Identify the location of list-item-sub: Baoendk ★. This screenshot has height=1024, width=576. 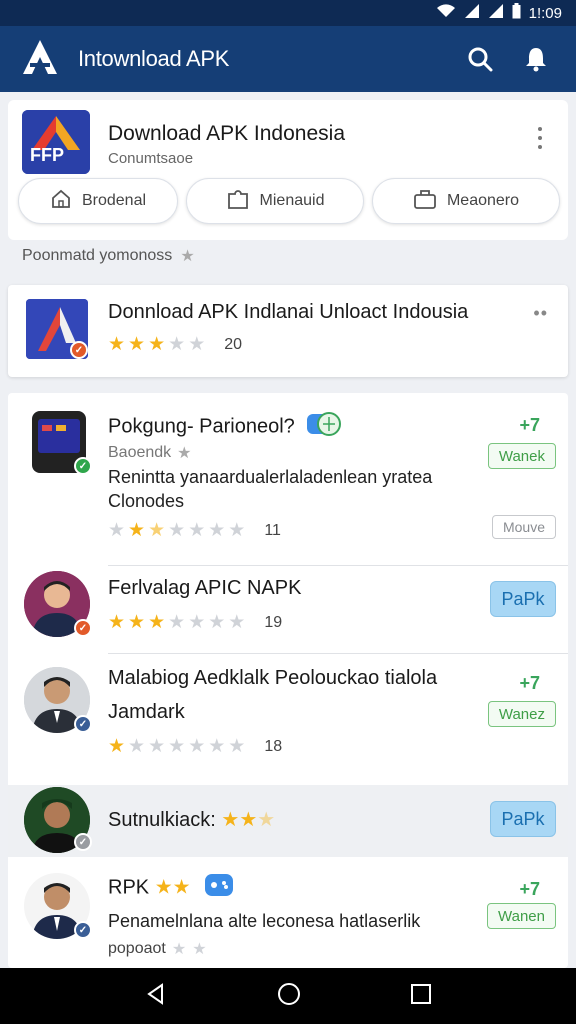
(150, 453).